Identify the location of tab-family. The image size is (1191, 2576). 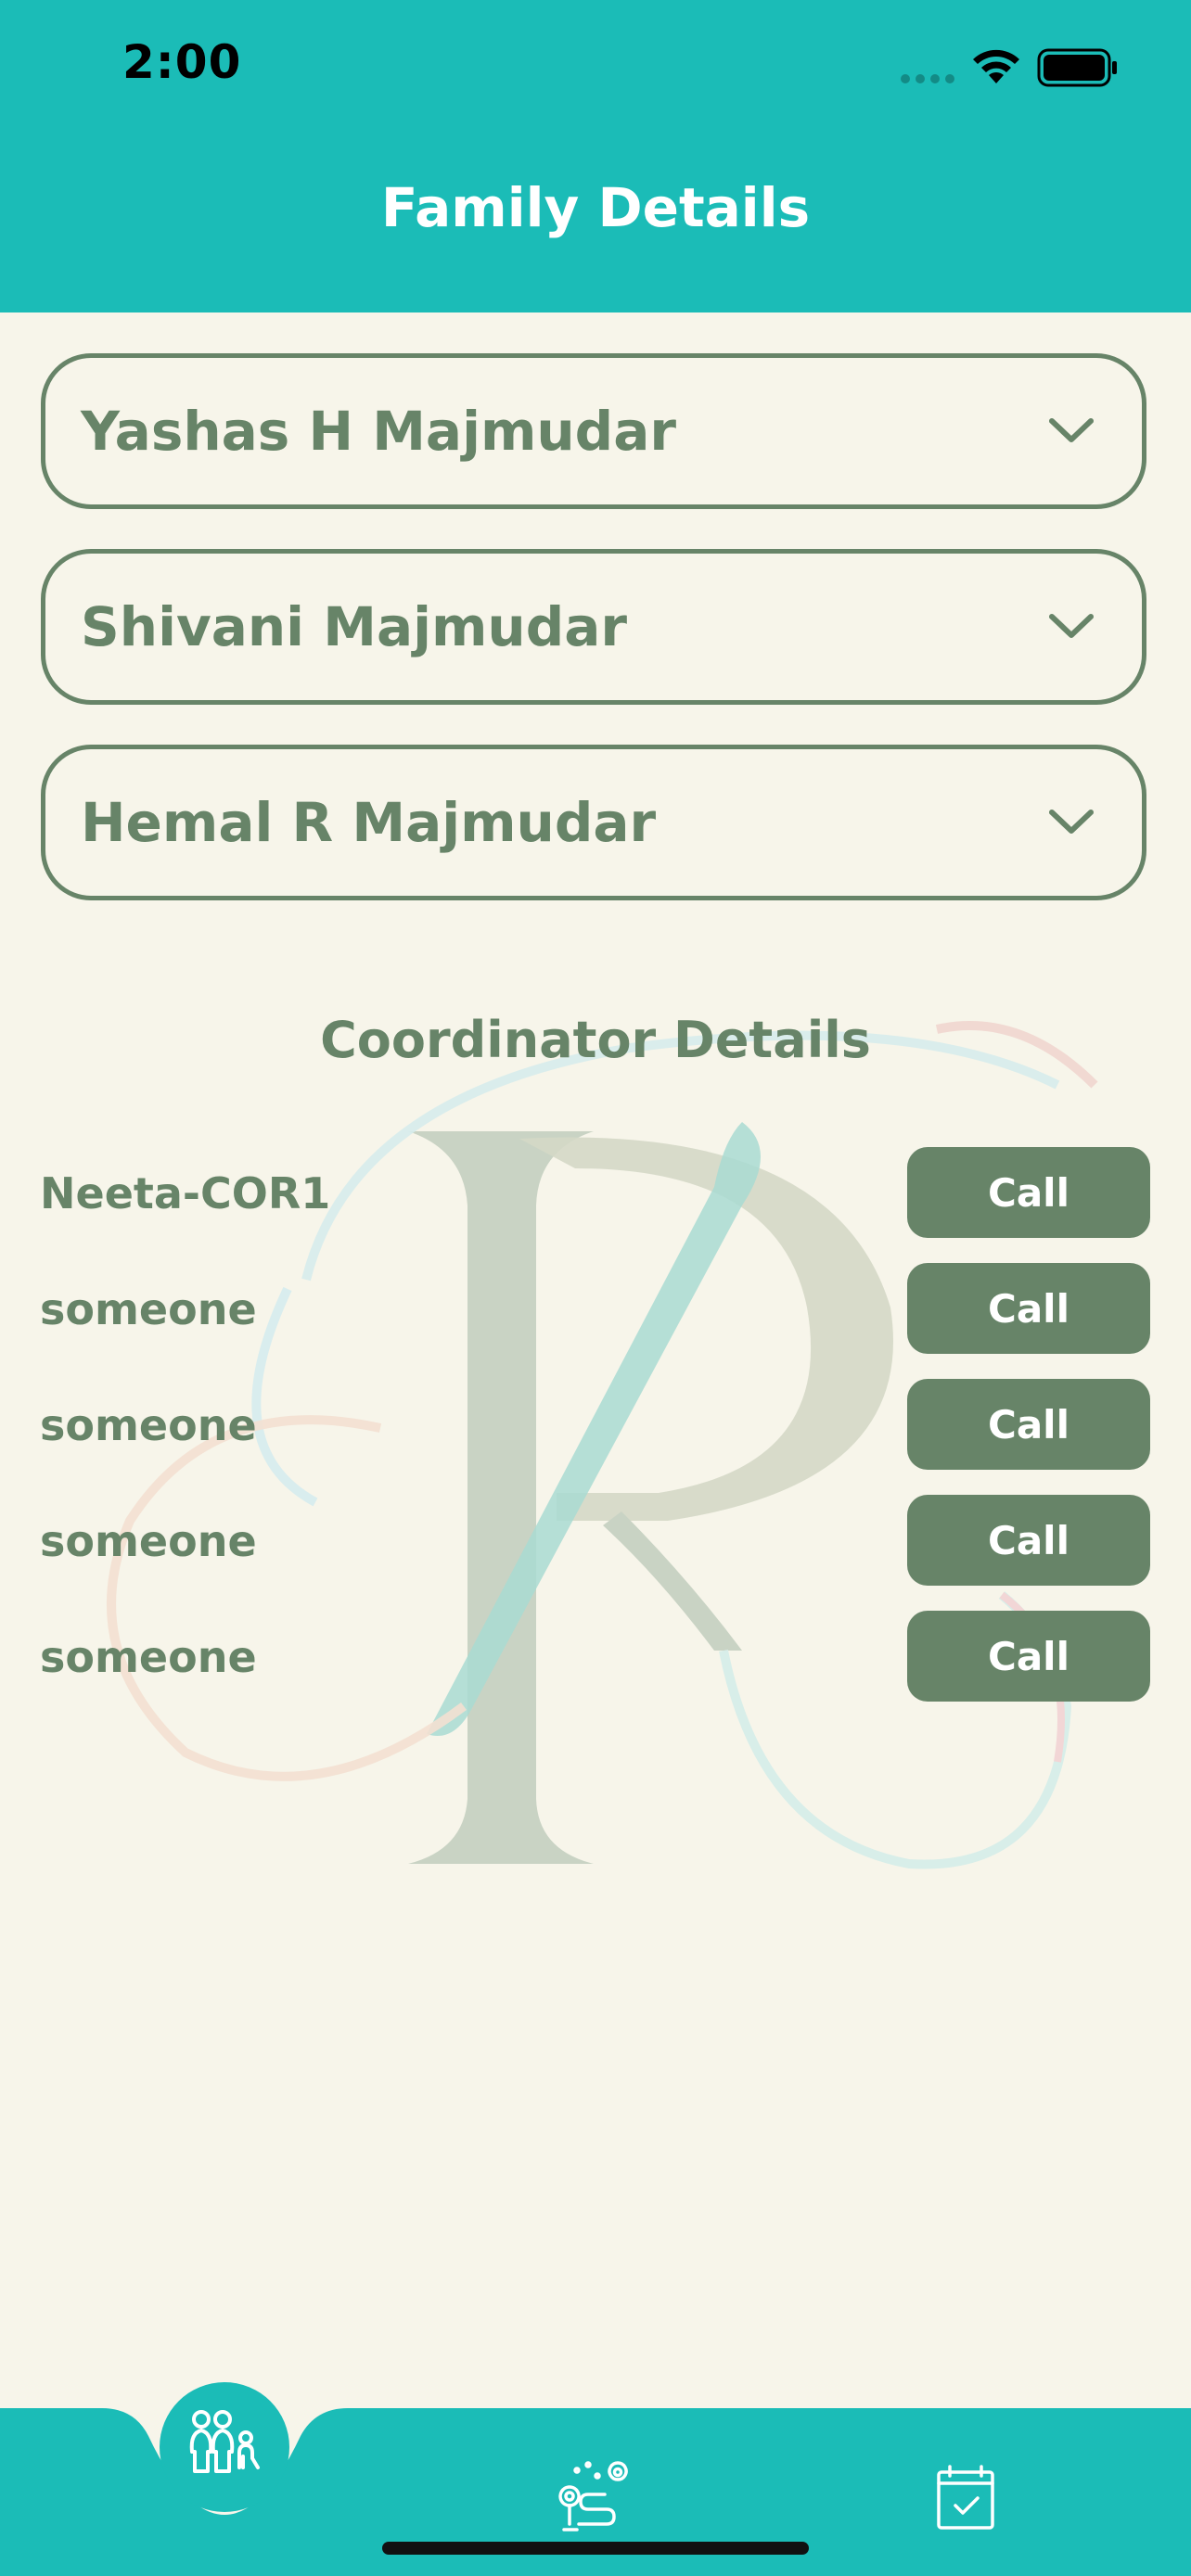
(224, 2447).